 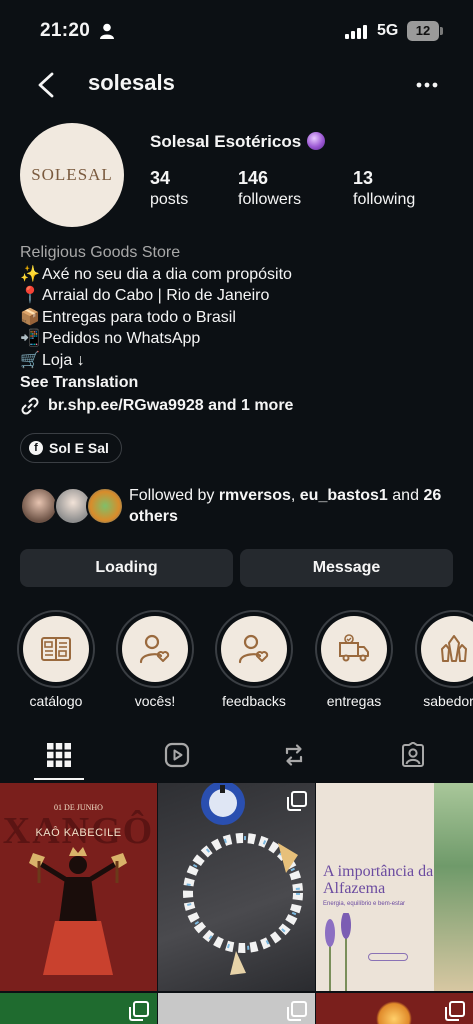 What do you see at coordinates (30, 360) in the screenshot?
I see `cart-icon: 🛒` at bounding box center [30, 360].